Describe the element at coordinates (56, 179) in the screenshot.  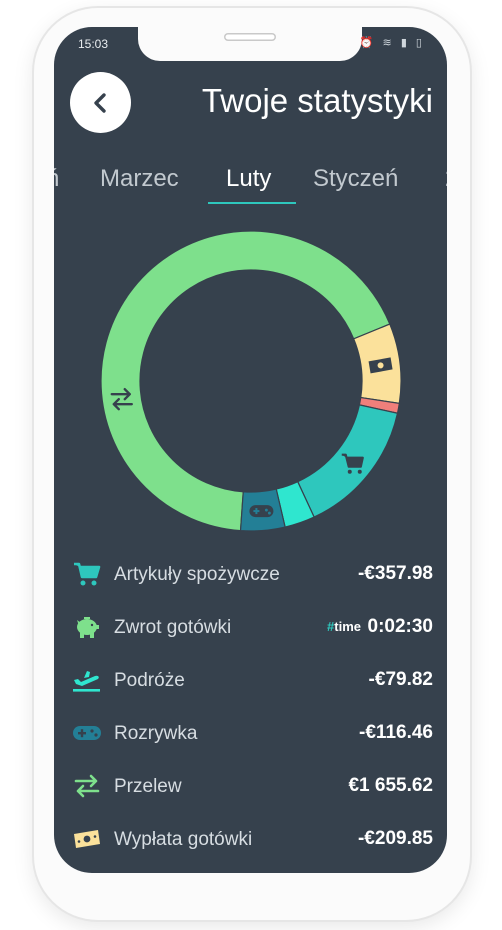
I see `tab-previous: ń` at that location.